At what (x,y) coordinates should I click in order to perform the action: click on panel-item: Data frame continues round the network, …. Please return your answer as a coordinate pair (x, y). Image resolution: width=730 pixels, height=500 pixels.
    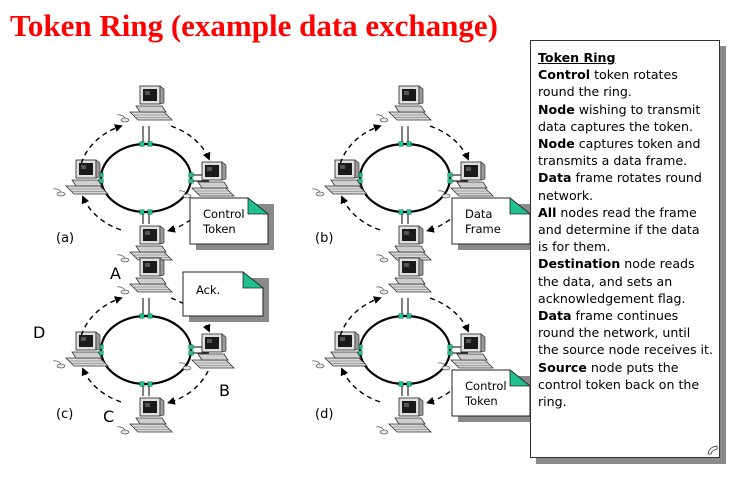
    Looking at the image, I should click on (625, 333).